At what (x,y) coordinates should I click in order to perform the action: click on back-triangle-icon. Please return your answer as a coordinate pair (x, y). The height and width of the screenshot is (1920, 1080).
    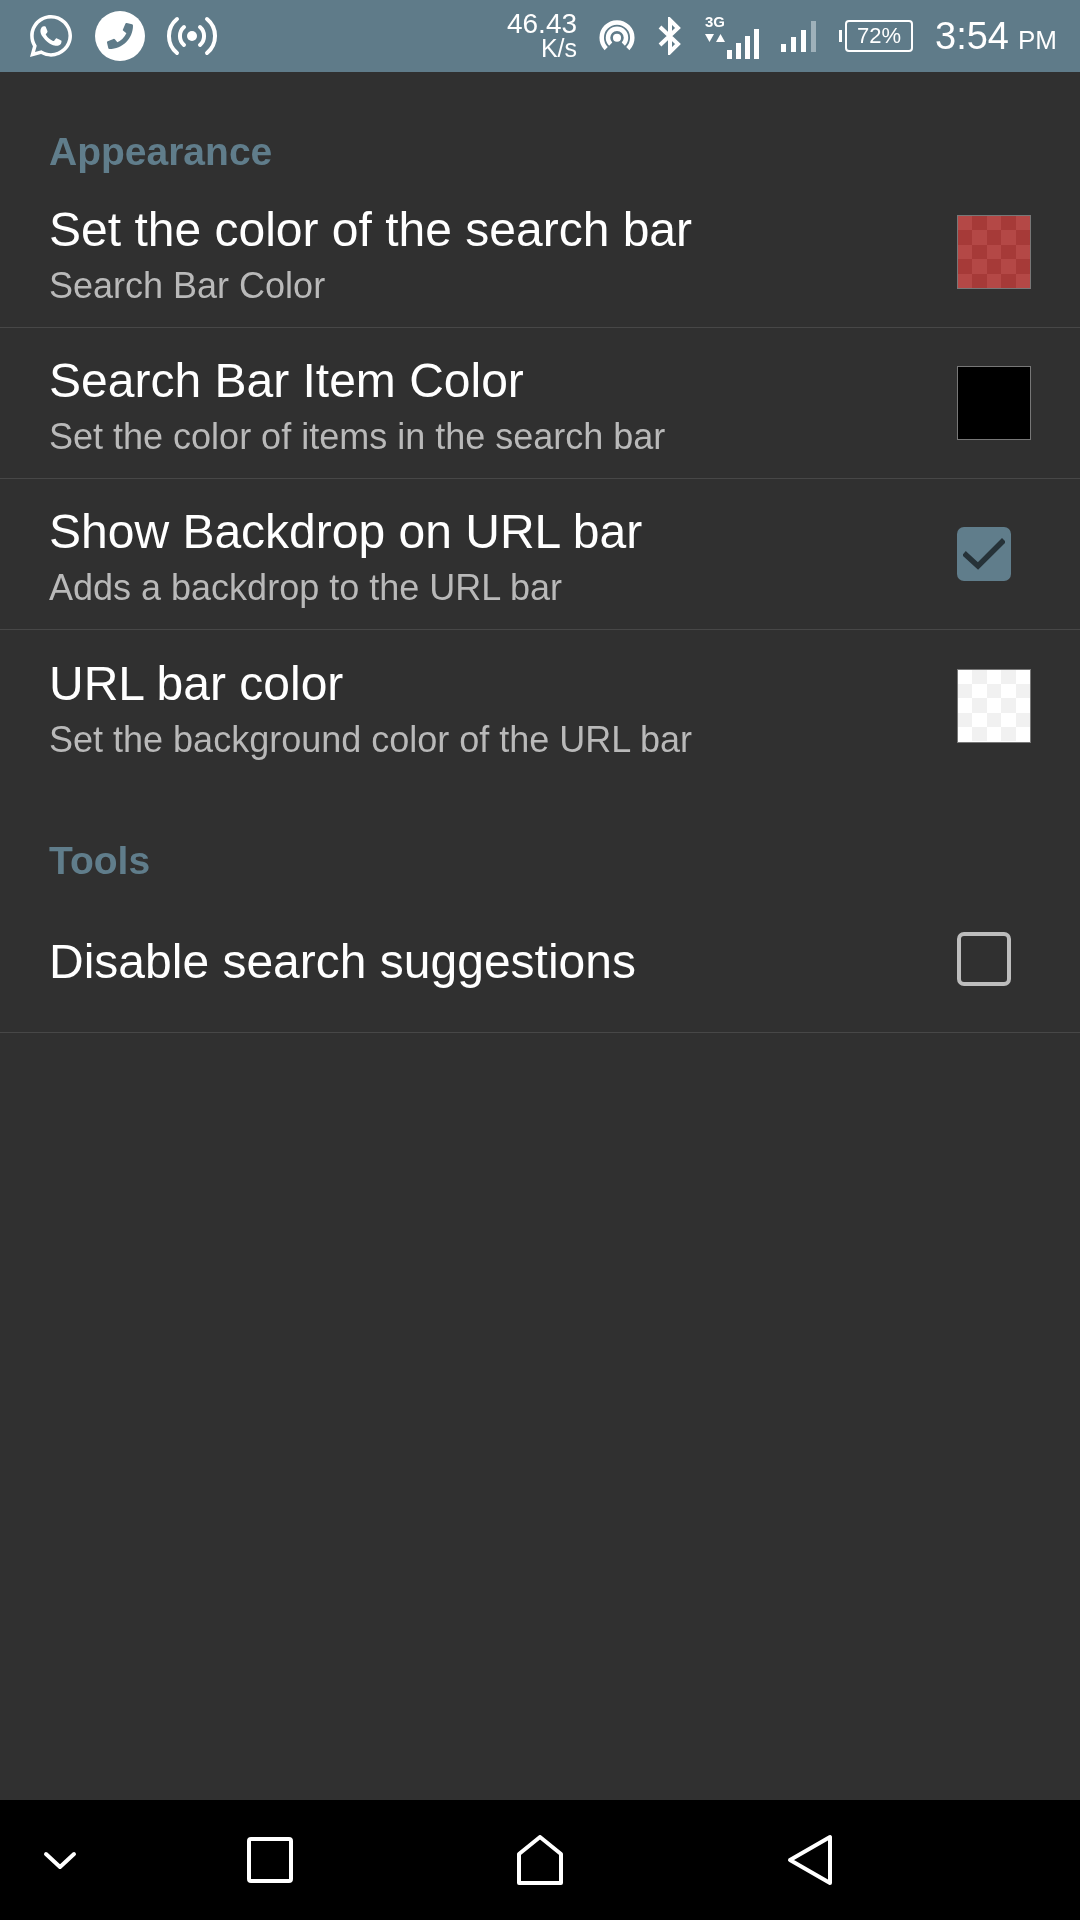
    Looking at the image, I should click on (810, 1860).